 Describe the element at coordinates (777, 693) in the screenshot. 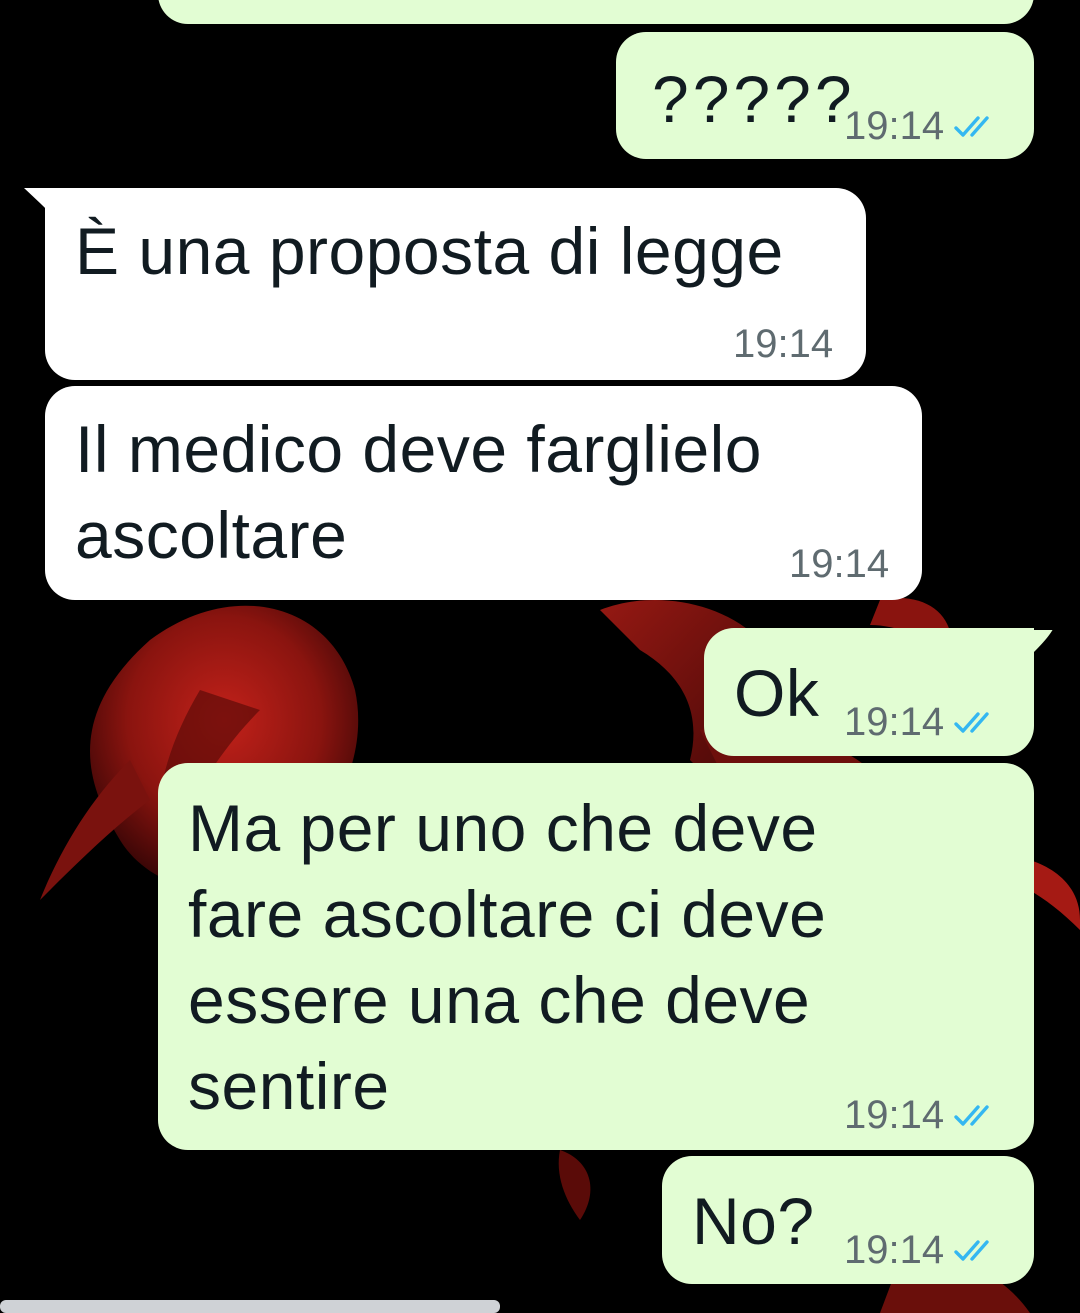

I see `message-text: Ok` at that location.